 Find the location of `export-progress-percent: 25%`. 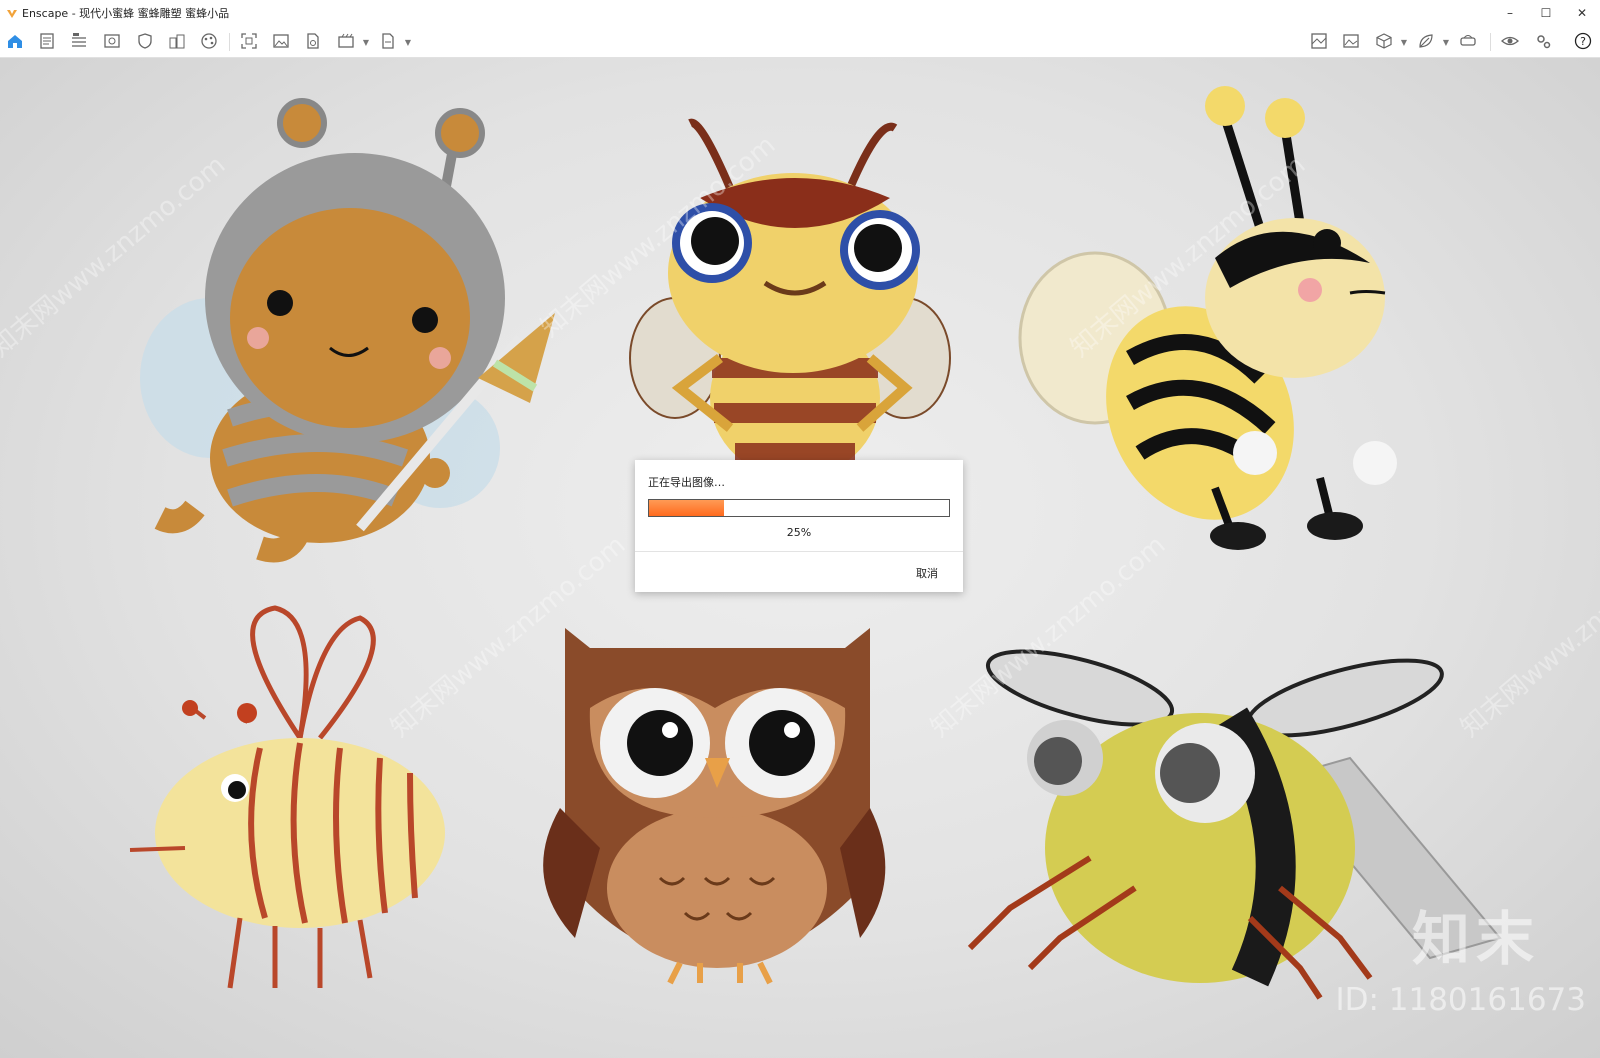

export-progress-percent: 25% is located at coordinates (799, 532).